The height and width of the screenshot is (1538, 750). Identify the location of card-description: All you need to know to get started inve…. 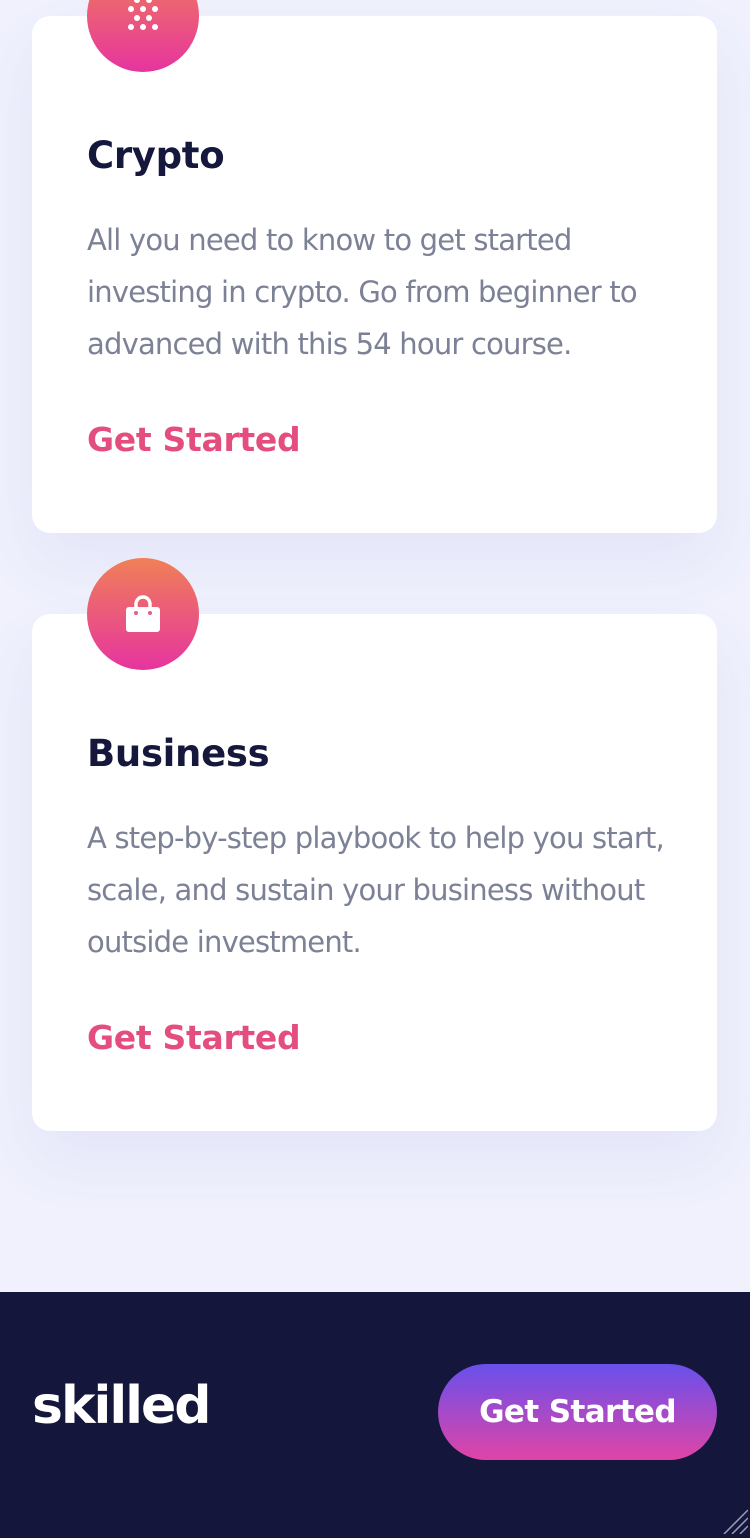
(362, 292).